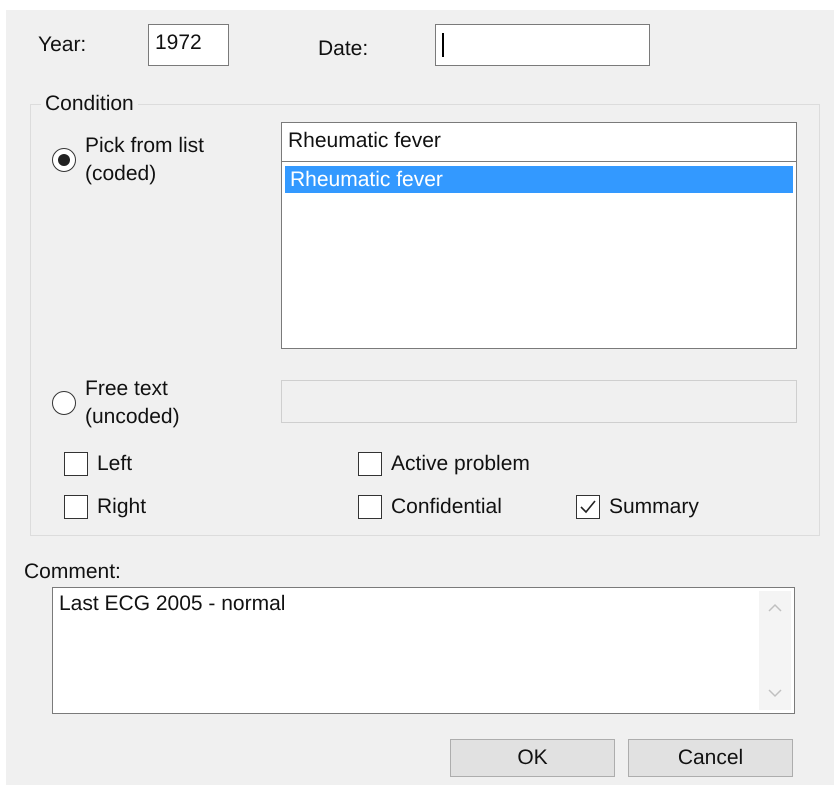 The image size is (834, 789). What do you see at coordinates (132, 403) in the screenshot?
I see `option-label: Free text (uncoded)` at bounding box center [132, 403].